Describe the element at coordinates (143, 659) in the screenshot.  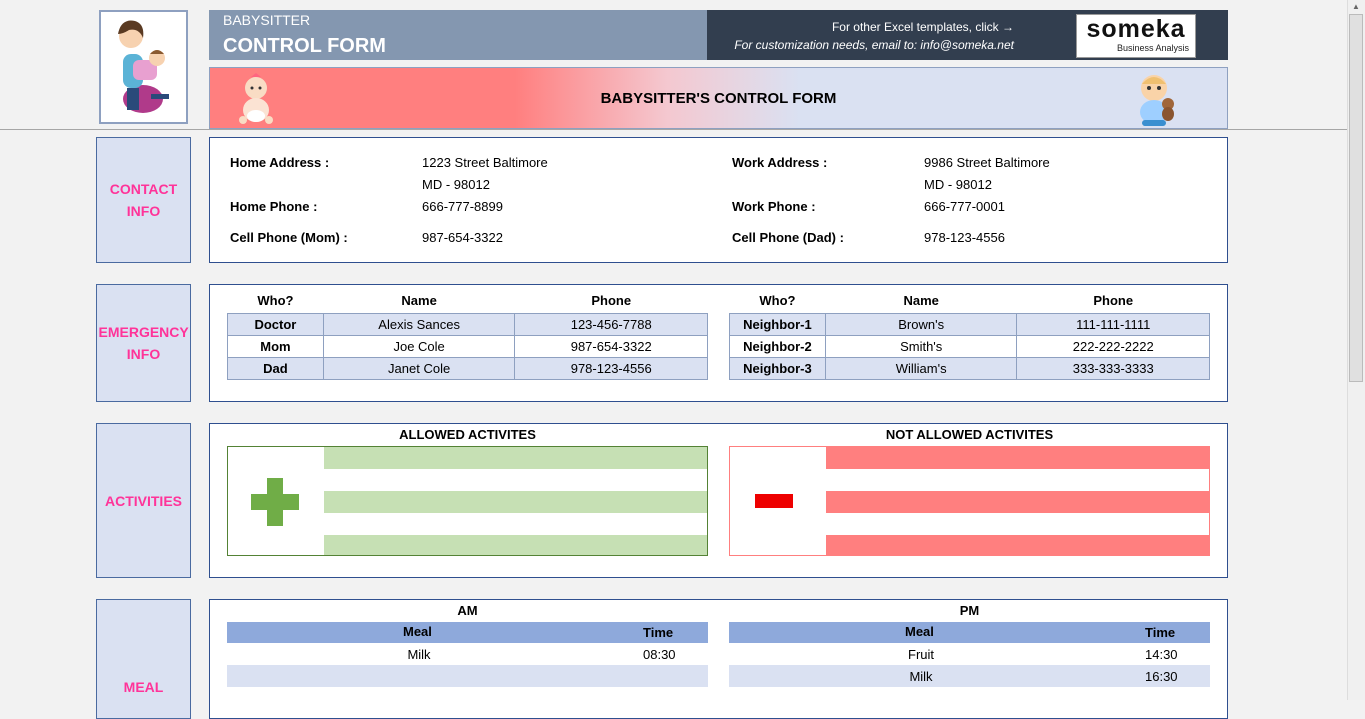
I see `meal-label: MEAL` at that location.